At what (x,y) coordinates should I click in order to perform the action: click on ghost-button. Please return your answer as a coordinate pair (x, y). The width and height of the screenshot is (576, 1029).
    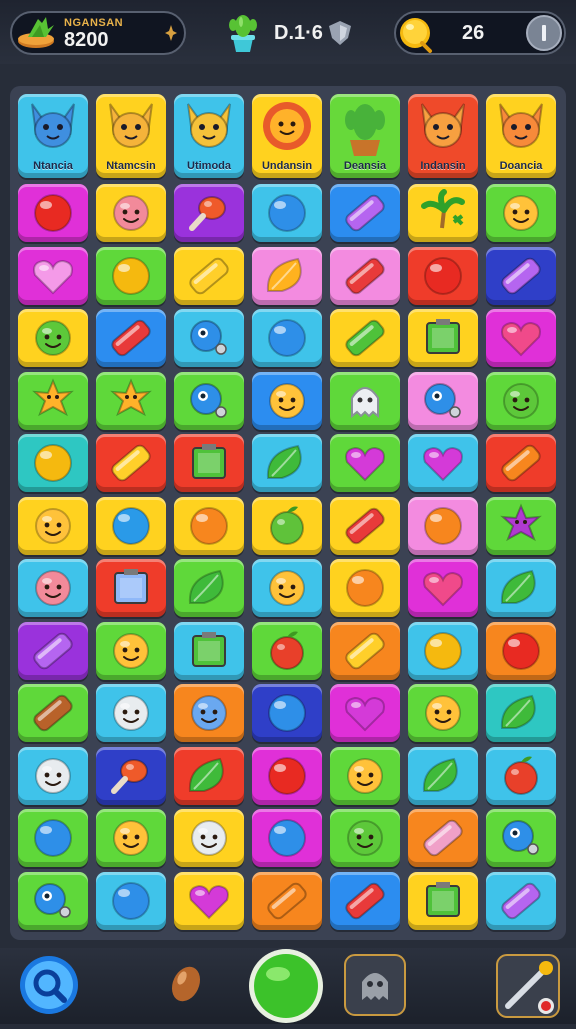
    Looking at the image, I should click on (375, 985).